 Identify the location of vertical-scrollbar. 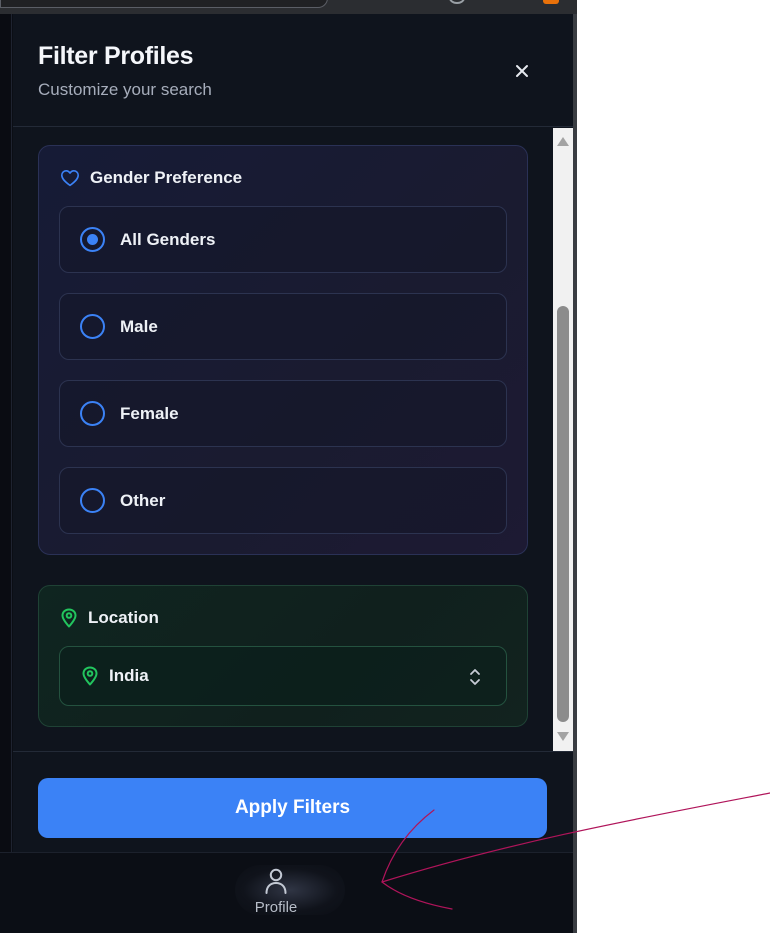
(563, 439).